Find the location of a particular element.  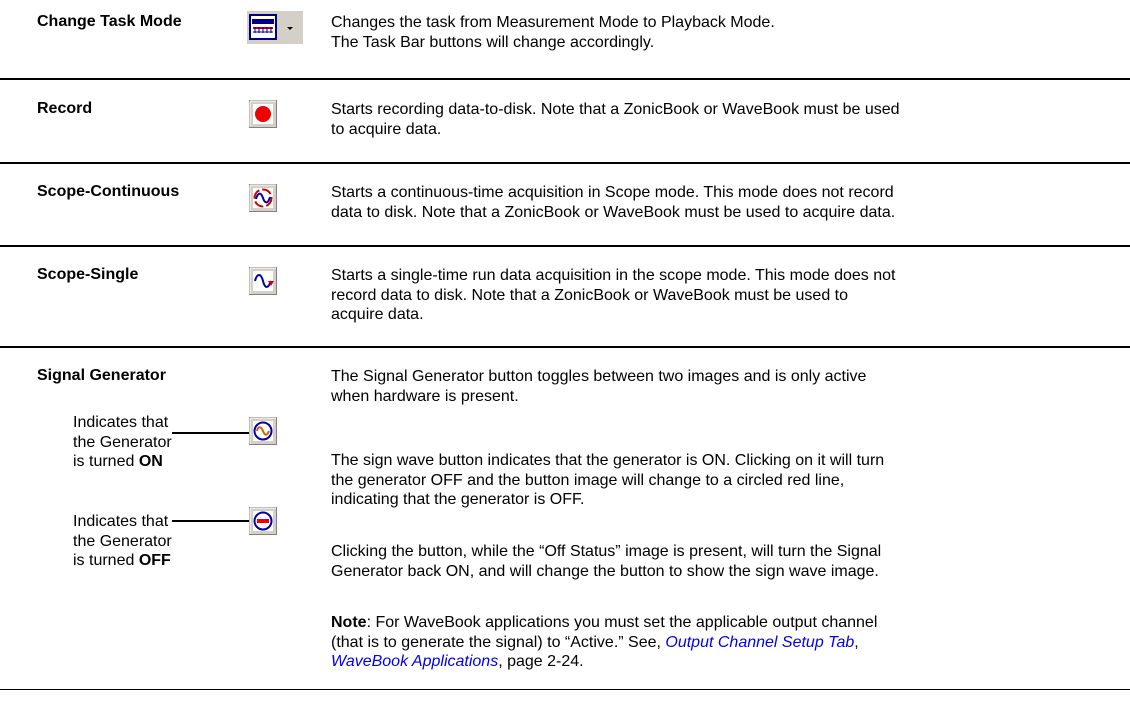

change-task-mode-button is located at coordinates (275, 27).